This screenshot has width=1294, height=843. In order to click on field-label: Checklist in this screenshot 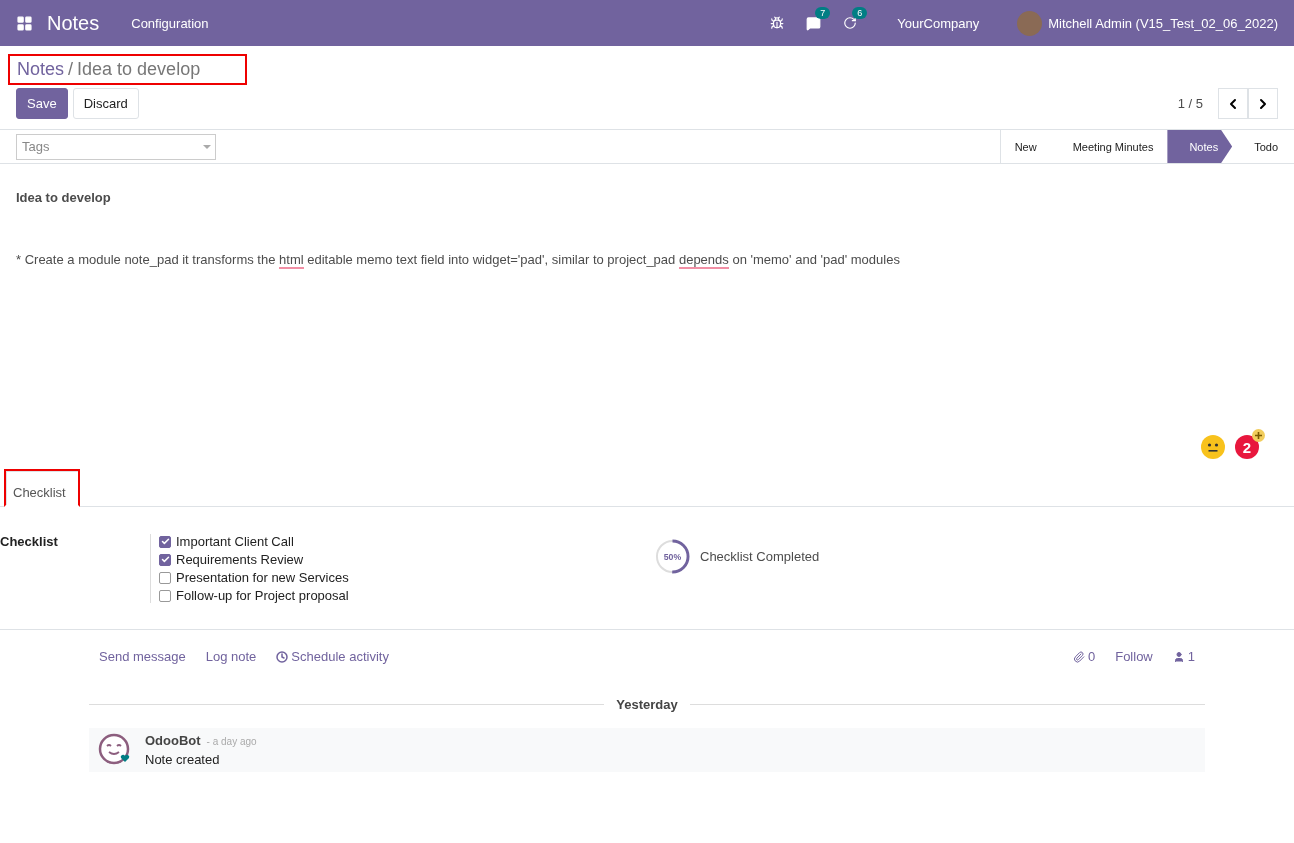, I will do `click(29, 542)`.